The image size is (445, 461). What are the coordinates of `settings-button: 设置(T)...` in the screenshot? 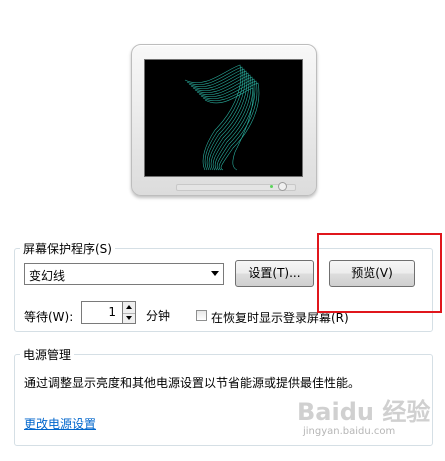 It's located at (274, 273).